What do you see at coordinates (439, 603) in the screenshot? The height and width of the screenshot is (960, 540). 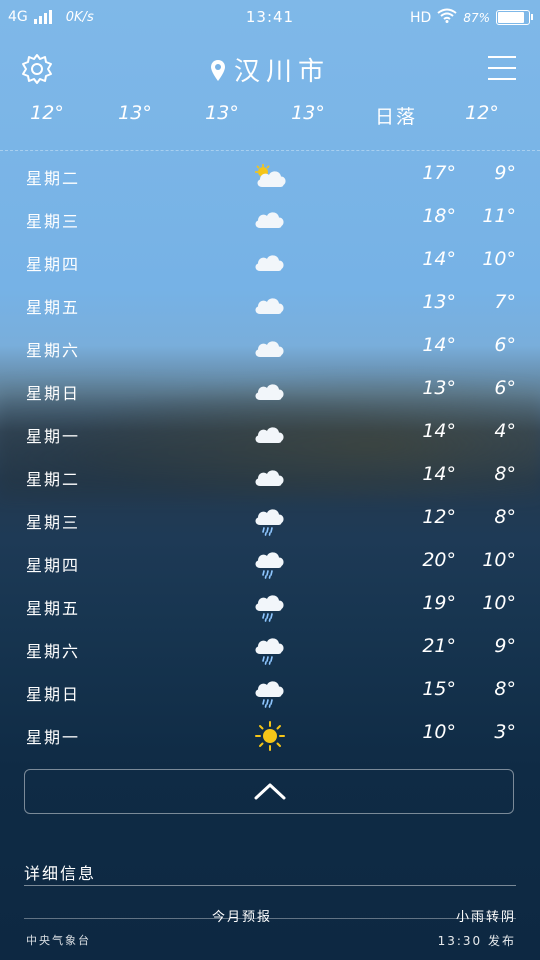 I see `high-temp: 19°` at bounding box center [439, 603].